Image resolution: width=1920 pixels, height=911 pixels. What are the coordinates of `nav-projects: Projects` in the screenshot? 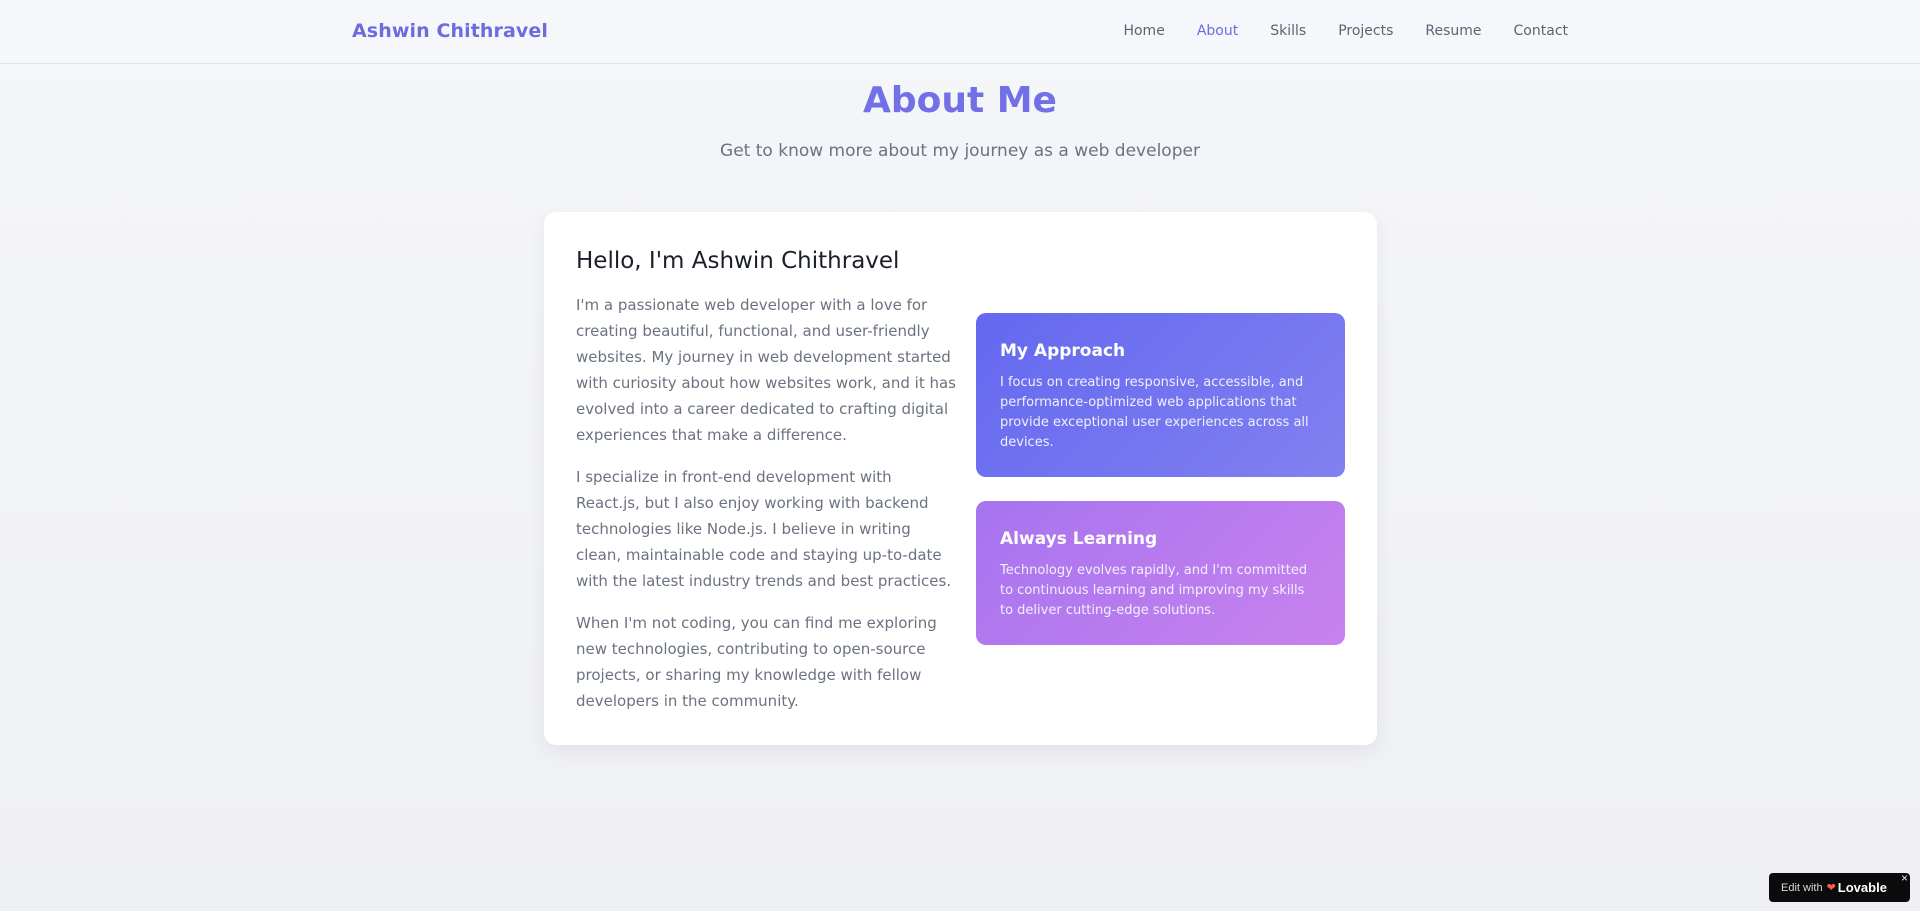 It's located at (1365, 31).